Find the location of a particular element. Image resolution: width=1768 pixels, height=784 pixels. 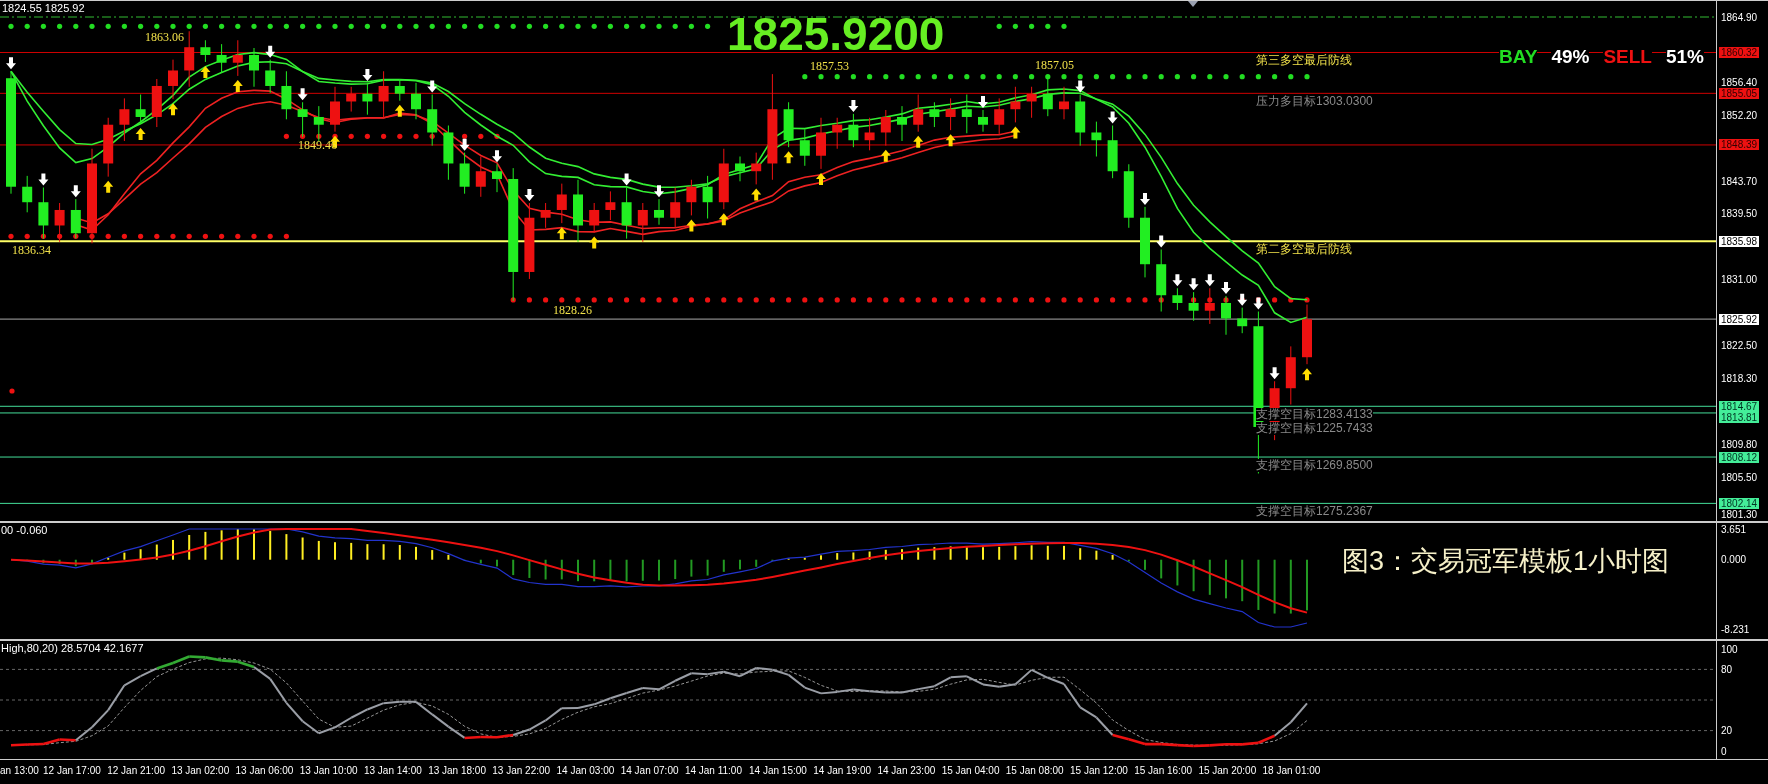

time-axis-label: 14 Jan 15:00 is located at coordinates (778, 770).